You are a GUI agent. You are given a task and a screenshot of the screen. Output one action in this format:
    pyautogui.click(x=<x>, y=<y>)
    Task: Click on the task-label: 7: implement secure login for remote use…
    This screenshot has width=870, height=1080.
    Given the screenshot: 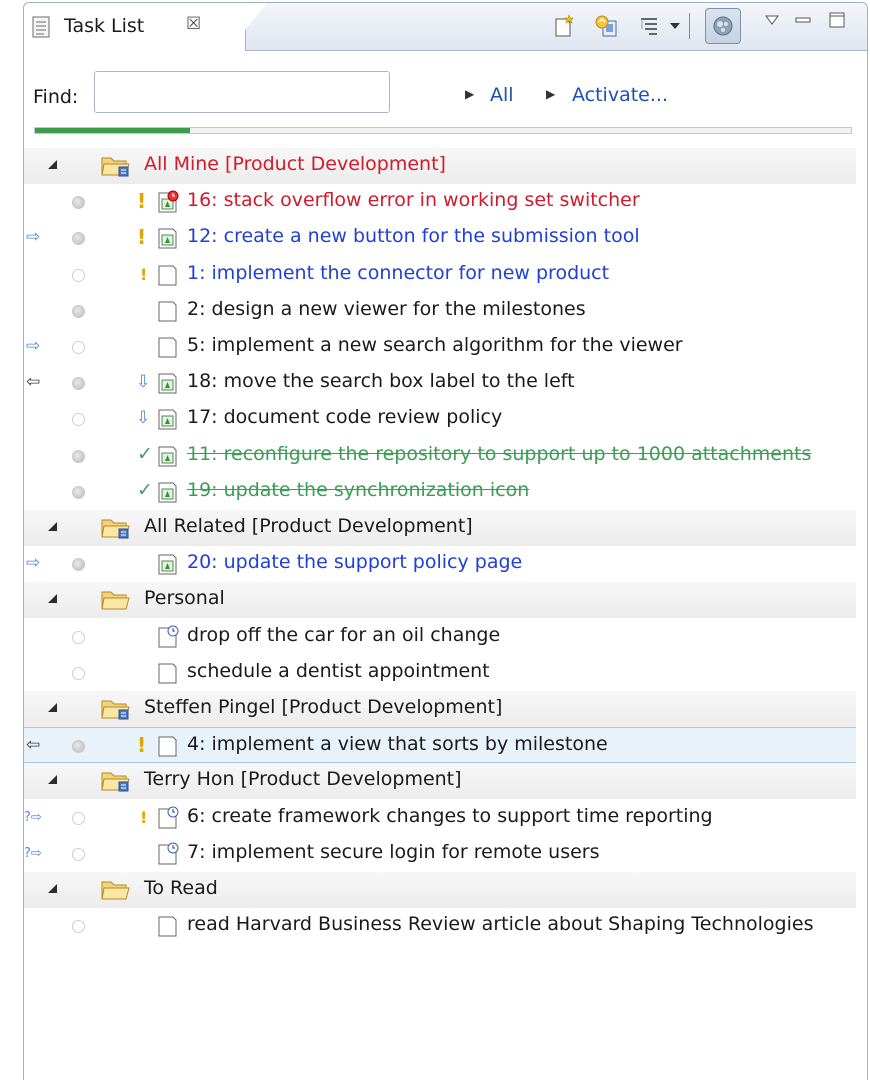 What is the action you would take?
    pyautogui.click(x=393, y=852)
    